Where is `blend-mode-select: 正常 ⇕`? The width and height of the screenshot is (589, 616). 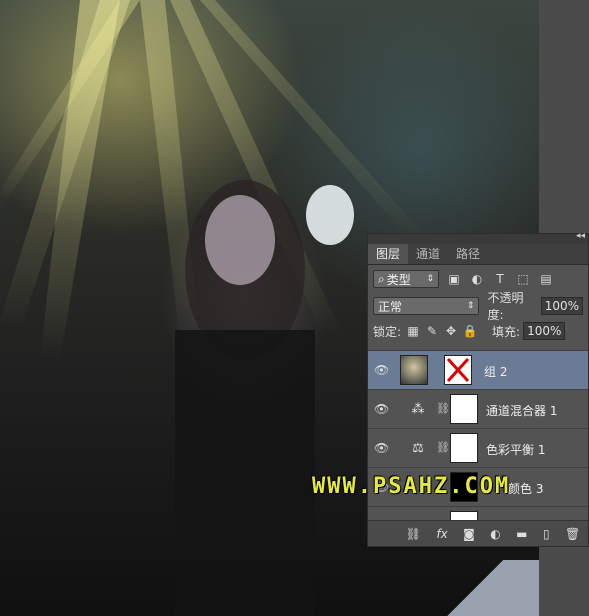 blend-mode-select: 正常 ⇕ is located at coordinates (426, 306).